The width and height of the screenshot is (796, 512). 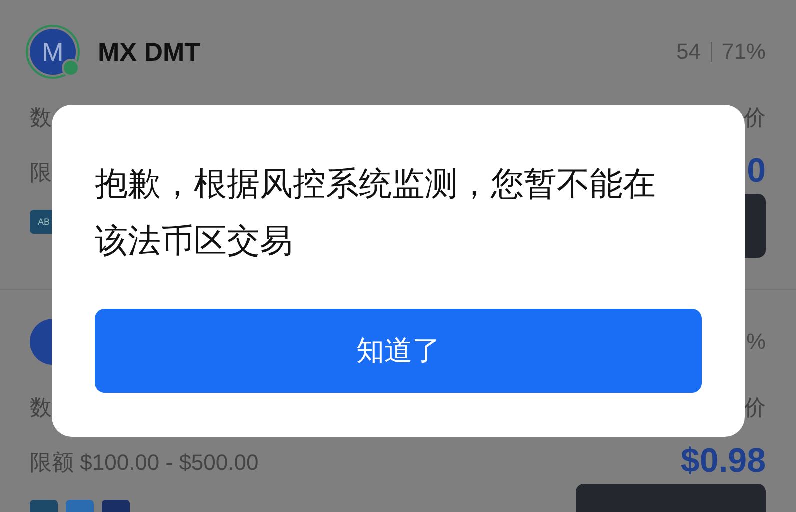 I want to click on confirm-button: 知道了, so click(x=398, y=351).